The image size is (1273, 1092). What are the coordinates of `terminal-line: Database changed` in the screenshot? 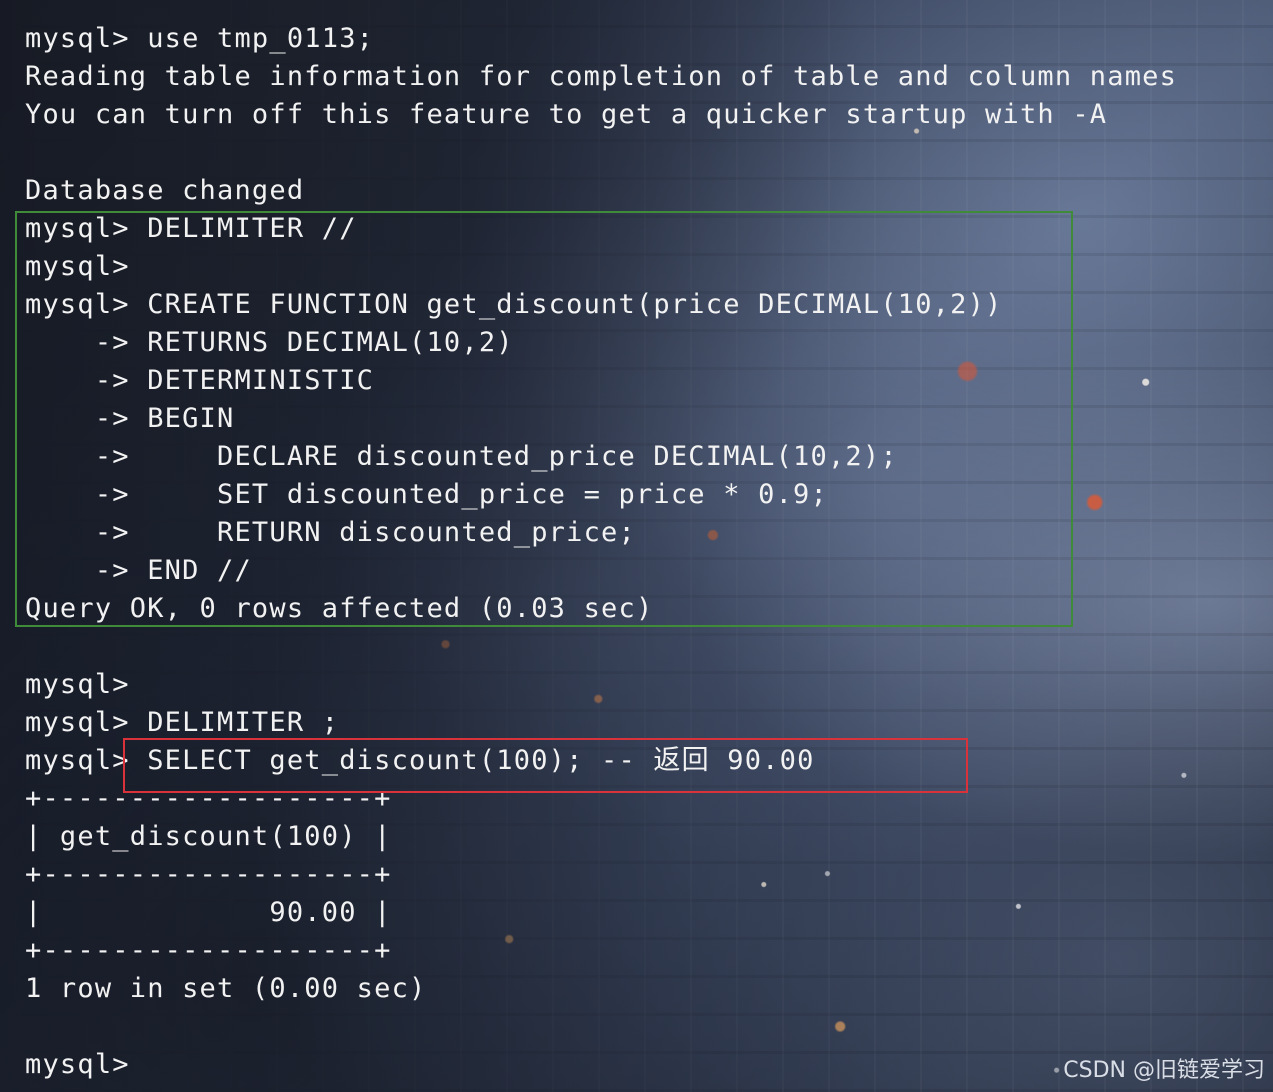 It's located at (165, 190).